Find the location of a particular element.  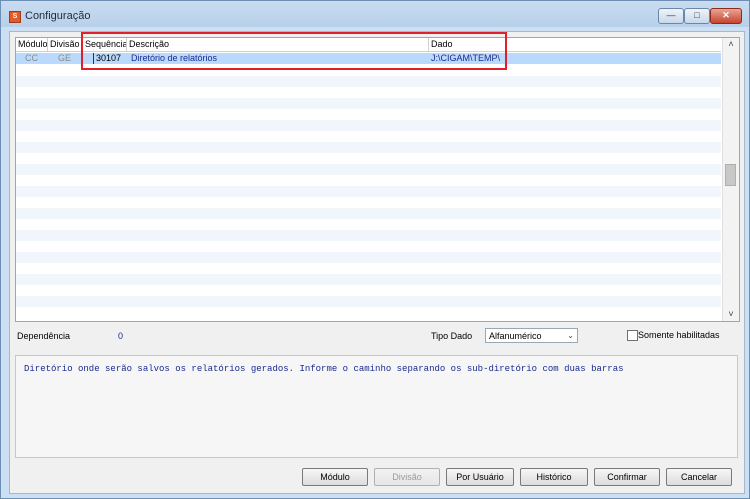

cancelar-button: Cancelar is located at coordinates (699, 477).